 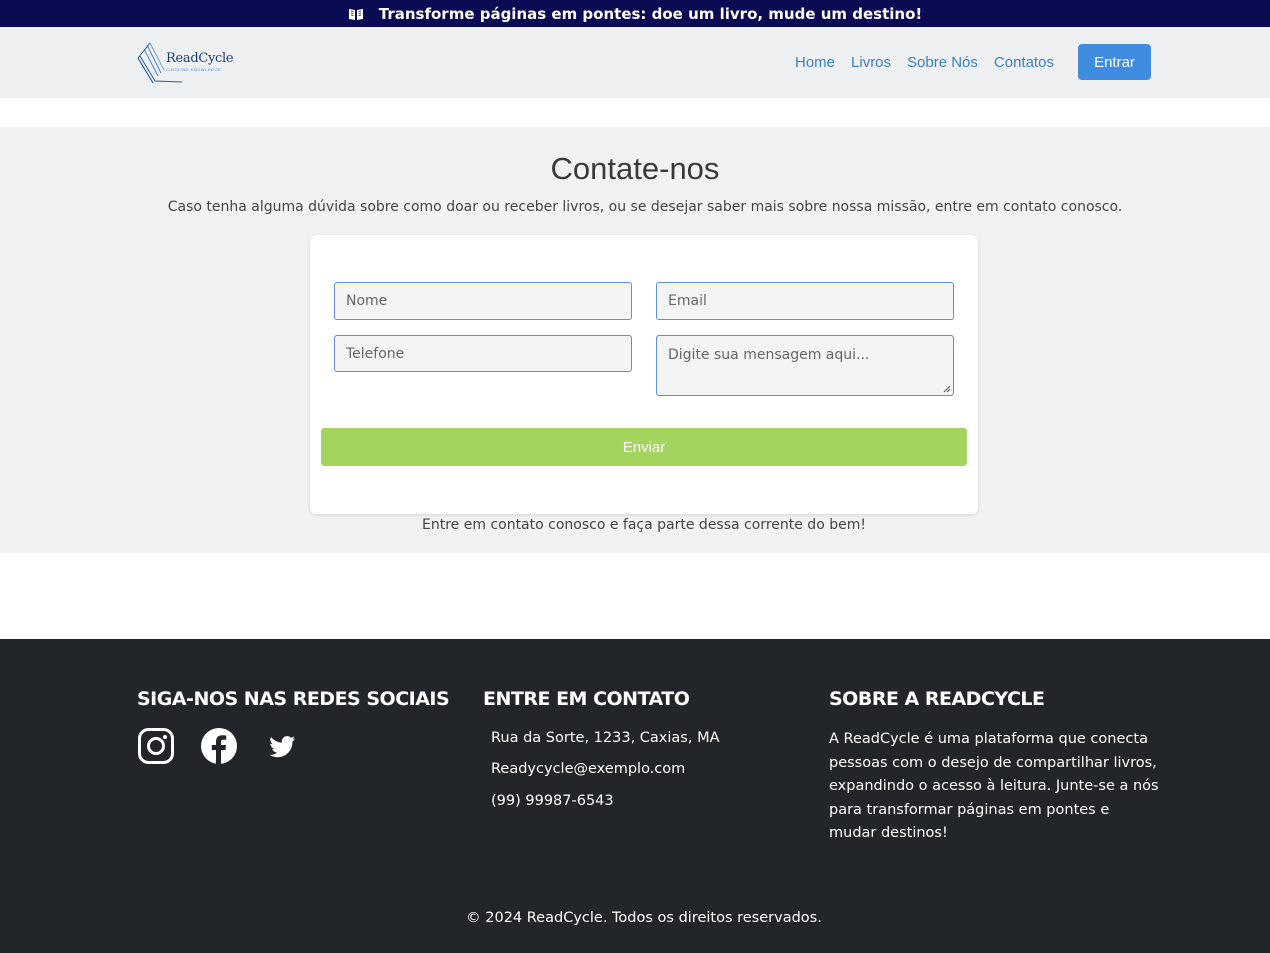 I want to click on nav-sobre-nos: Sobre Nós, so click(x=942, y=62).